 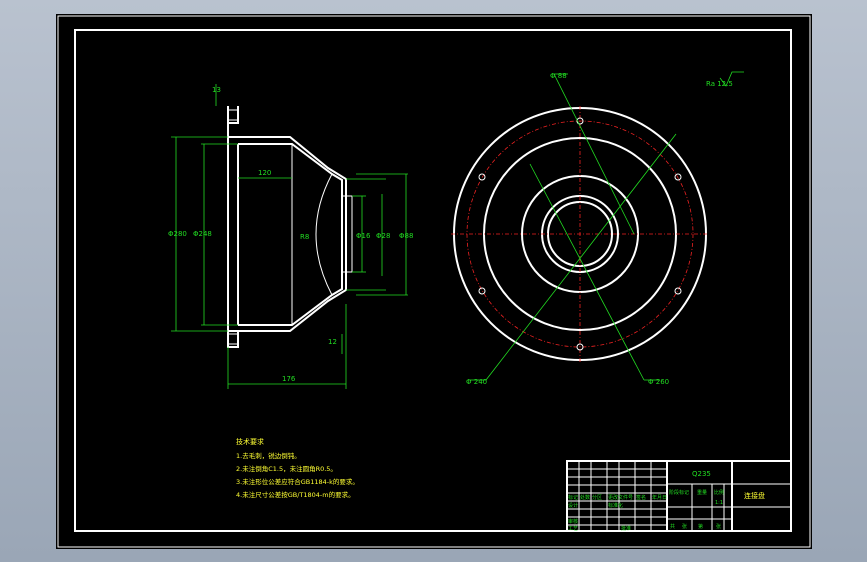 I want to click on tb-review: 审核, so click(x=573, y=521).